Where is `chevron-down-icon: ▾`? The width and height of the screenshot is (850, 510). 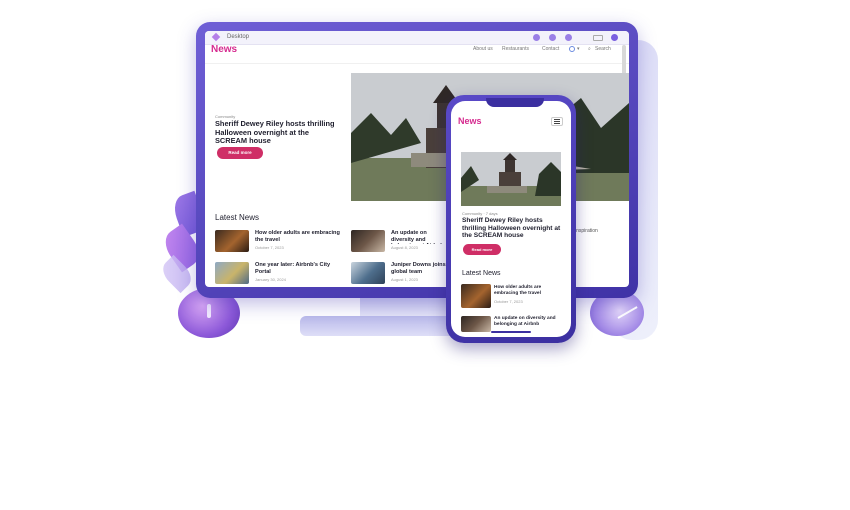
chevron-down-icon: ▾ is located at coordinates (578, 49).